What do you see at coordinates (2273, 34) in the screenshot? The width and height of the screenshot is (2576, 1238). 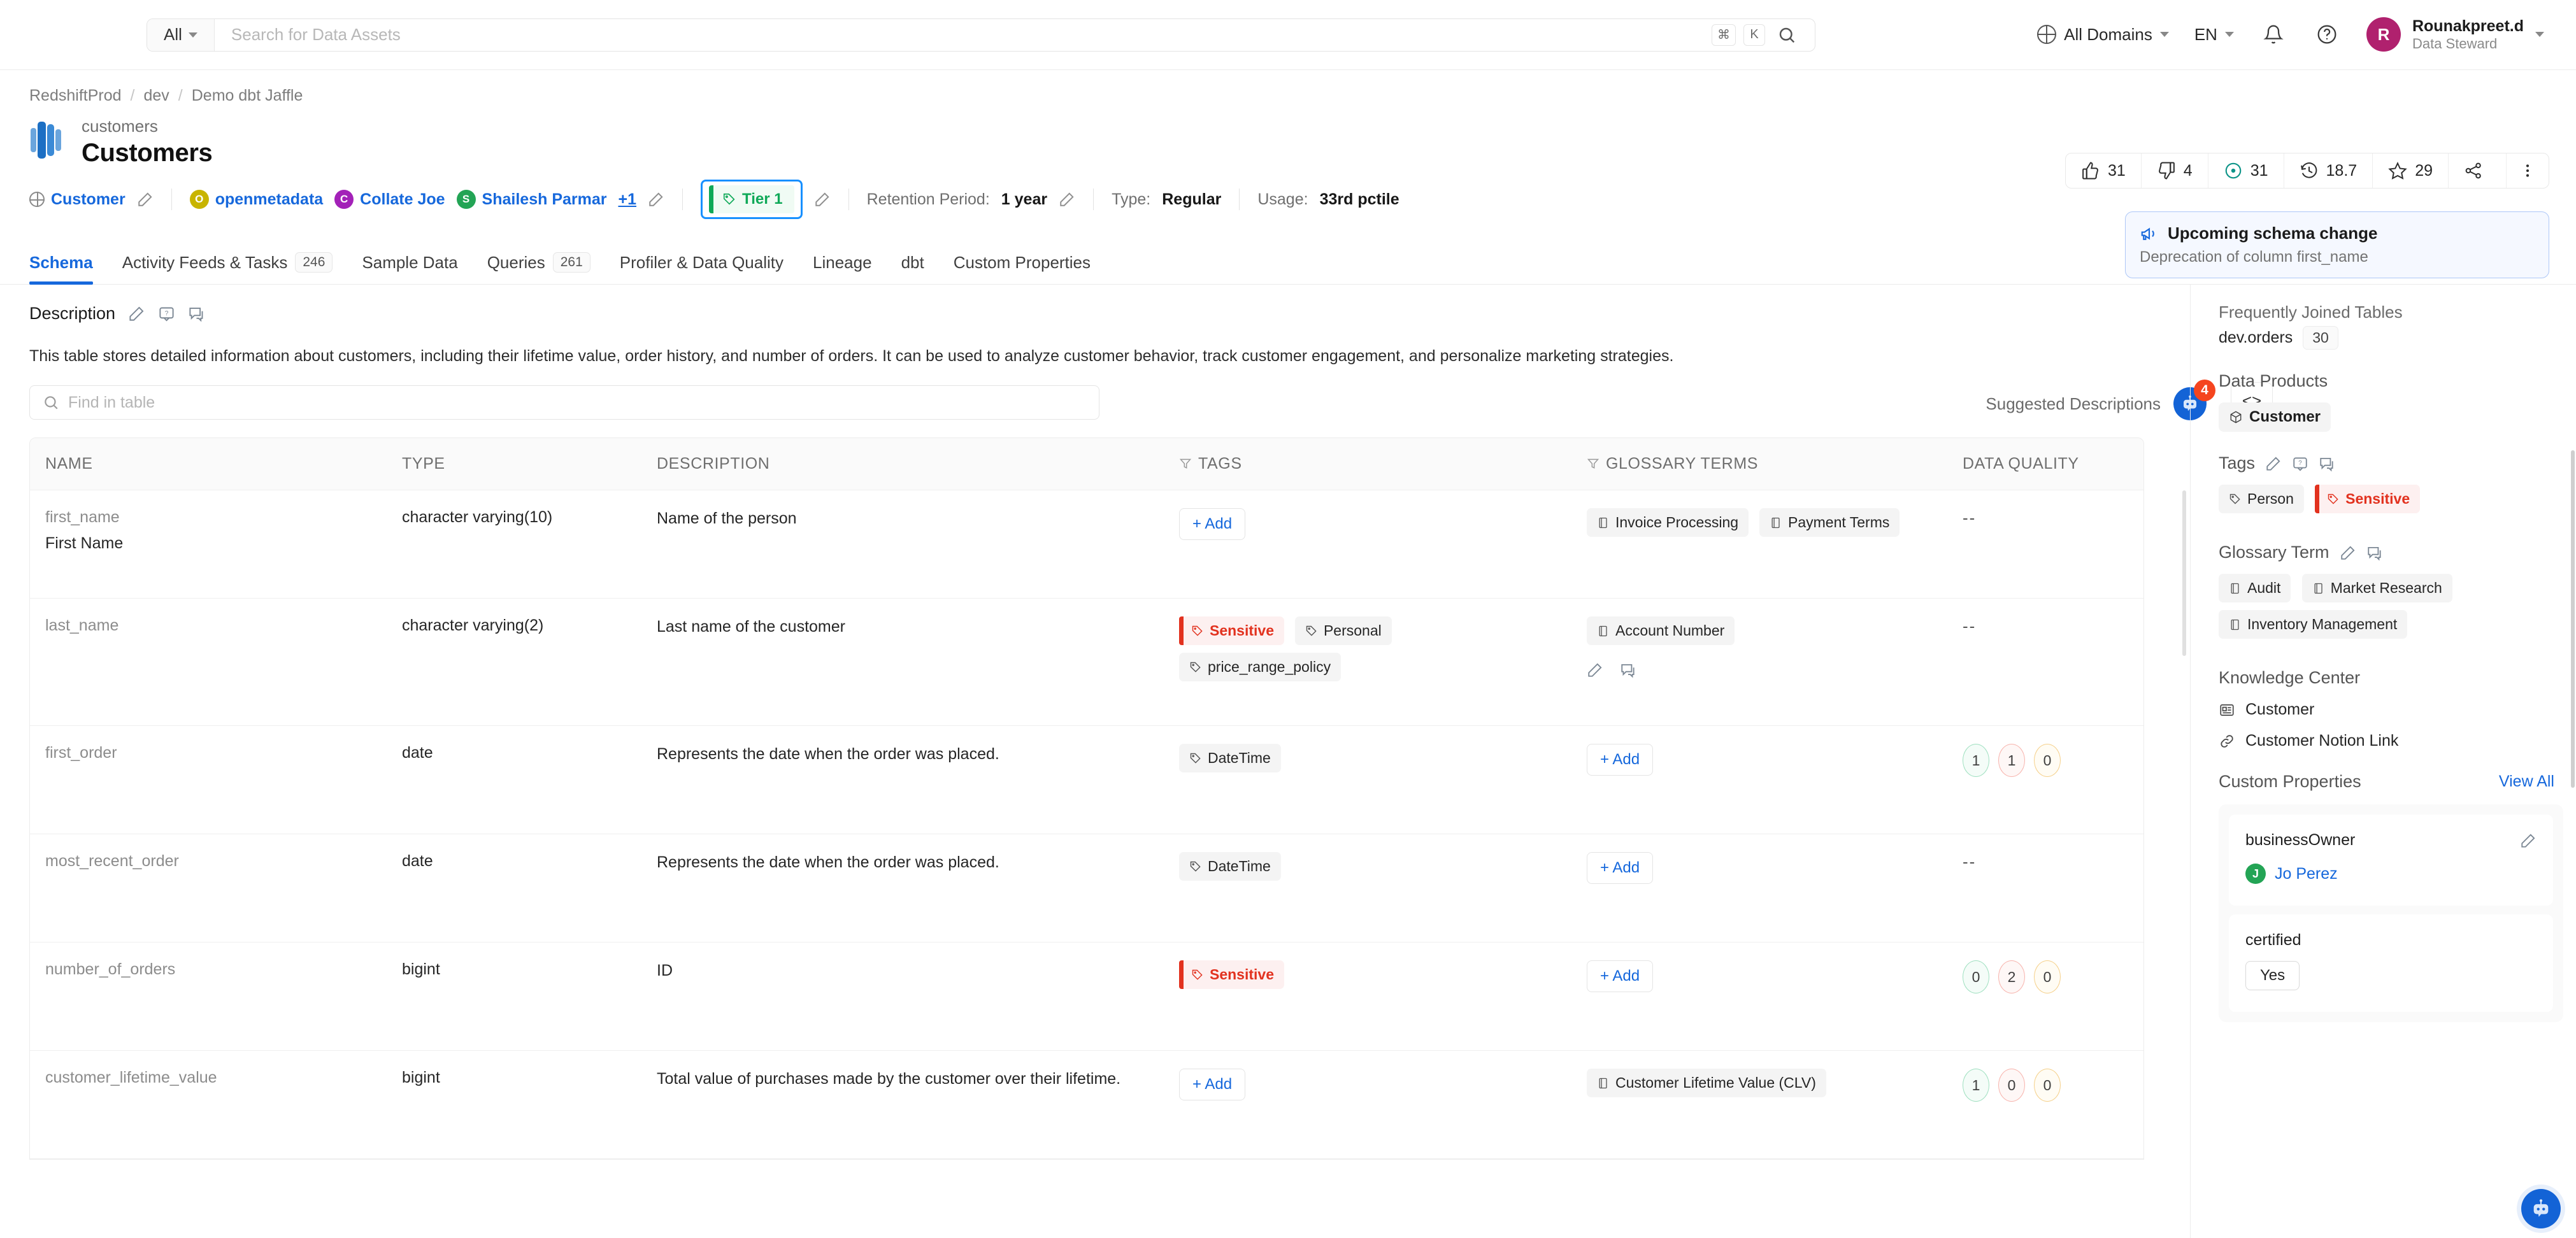 I see `bell-icon` at bounding box center [2273, 34].